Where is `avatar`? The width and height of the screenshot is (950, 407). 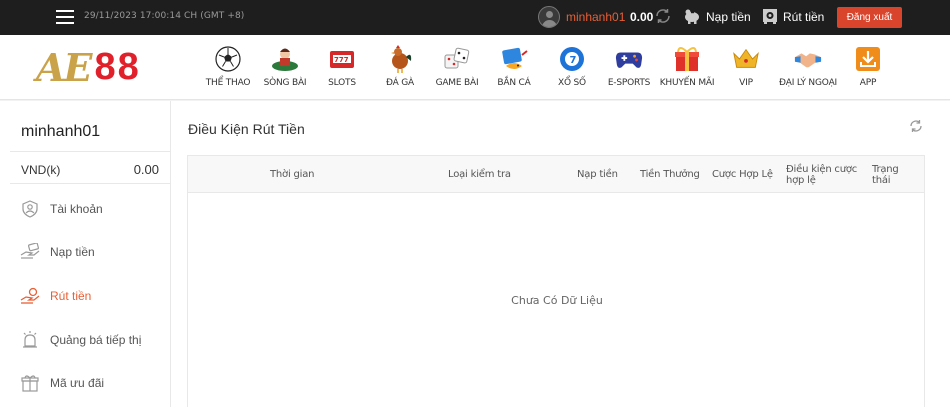 avatar is located at coordinates (549, 17).